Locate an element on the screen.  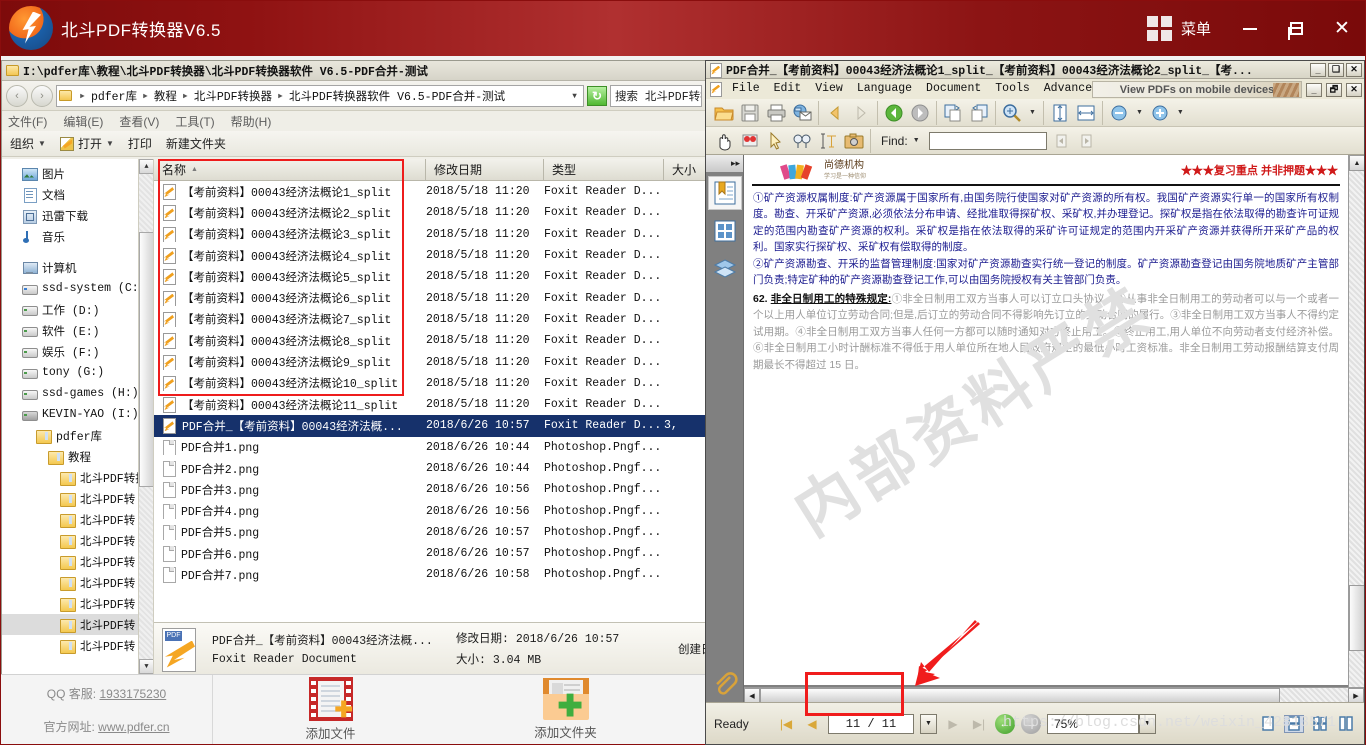
breadcrumb-item-1: 教程 is located at coordinates (165, 96).